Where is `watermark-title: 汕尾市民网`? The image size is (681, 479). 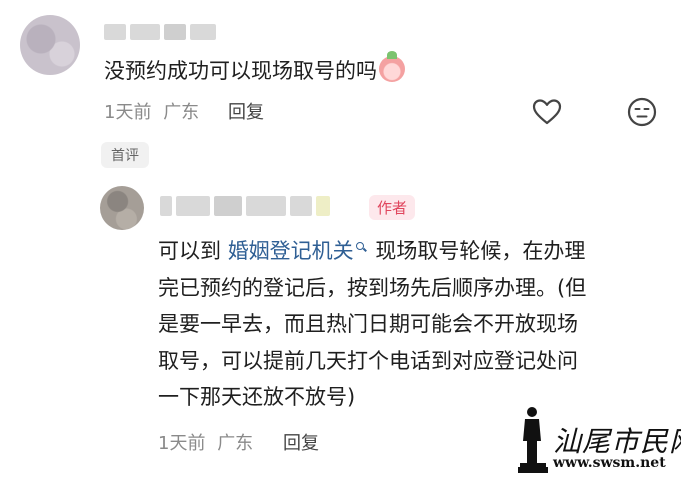 watermark-title: 汕尾市民网 is located at coordinates (617, 441).